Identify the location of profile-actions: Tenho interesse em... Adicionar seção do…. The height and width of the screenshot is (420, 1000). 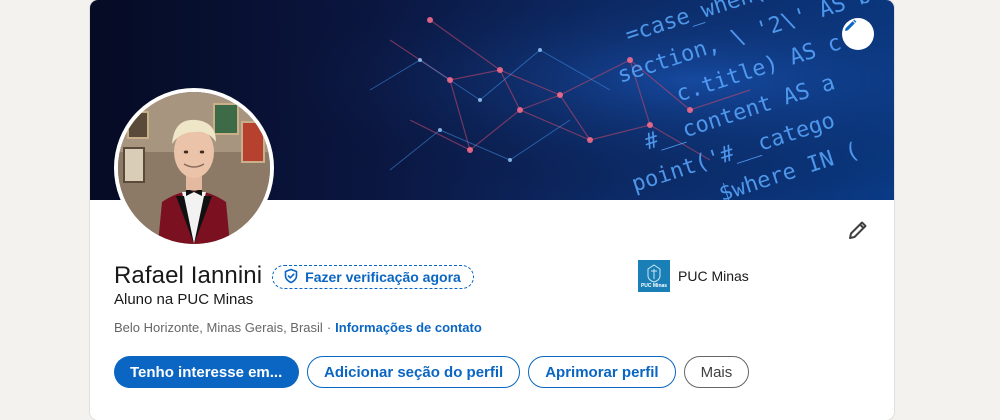
(435, 372).